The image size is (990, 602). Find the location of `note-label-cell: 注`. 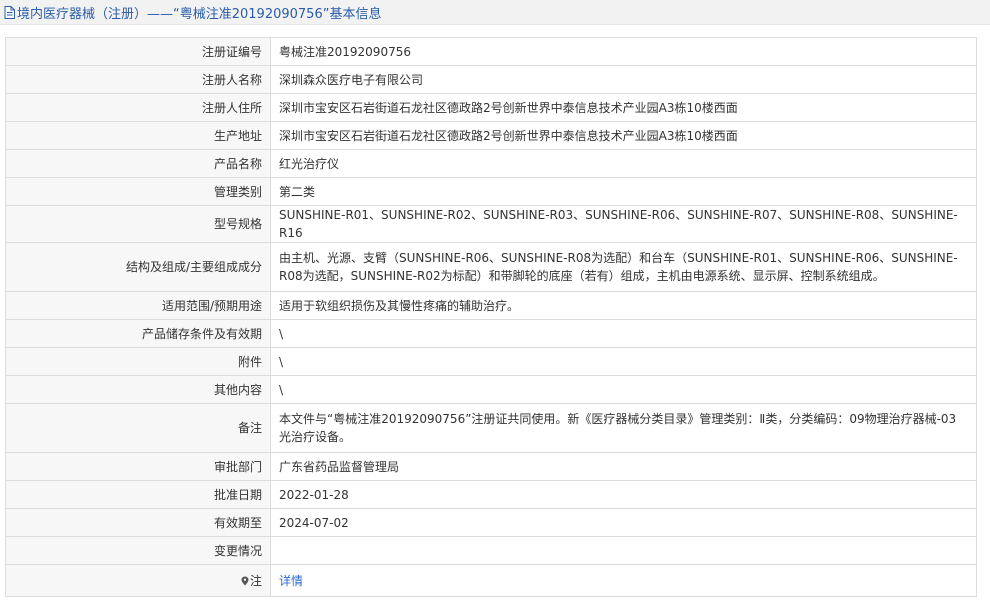

note-label-cell: 注 is located at coordinates (138, 580).